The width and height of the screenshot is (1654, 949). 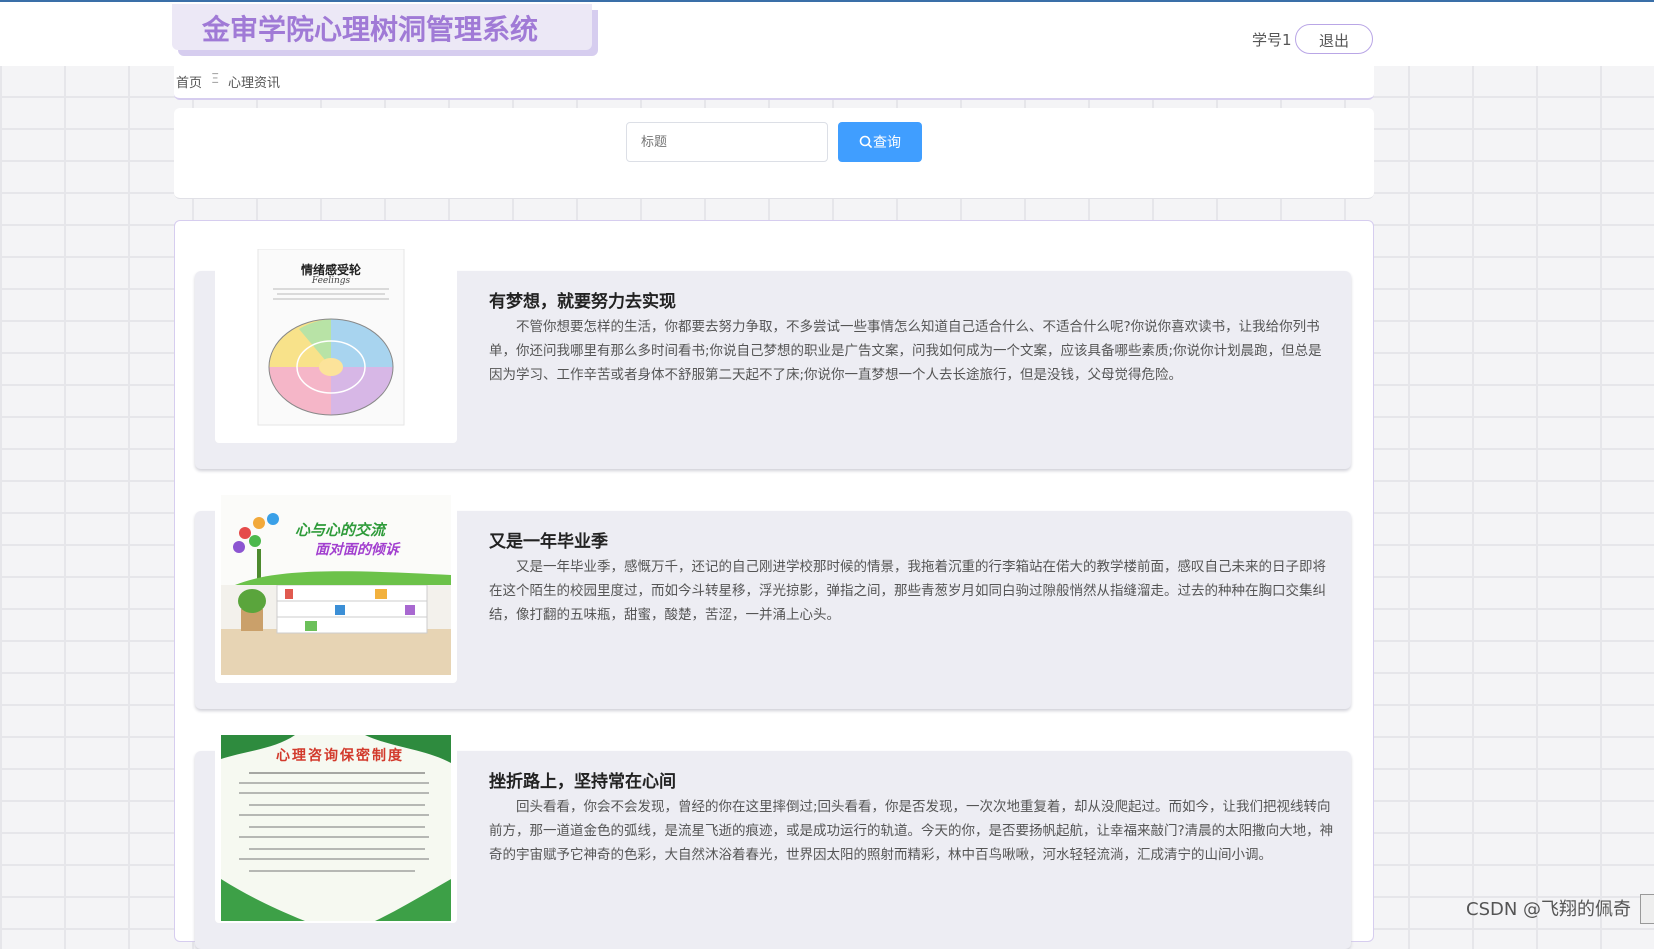 I want to click on top-bar: 金审学院心理树洞管理系统 学号1 退出, so click(x=827, y=33).